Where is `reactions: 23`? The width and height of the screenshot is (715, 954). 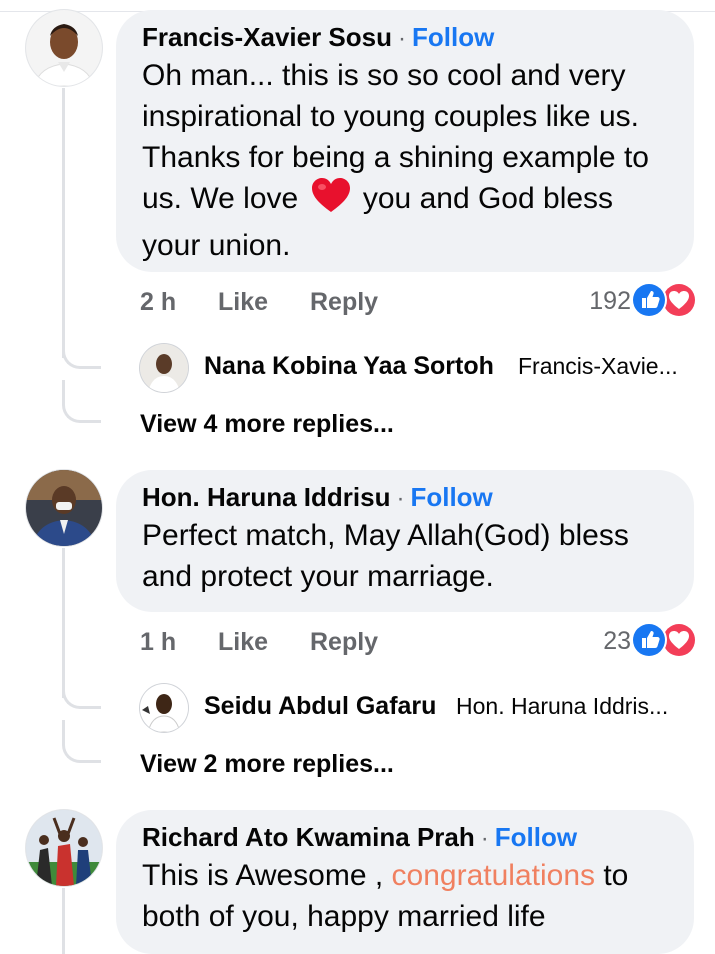 reactions: 23 is located at coordinates (625, 641).